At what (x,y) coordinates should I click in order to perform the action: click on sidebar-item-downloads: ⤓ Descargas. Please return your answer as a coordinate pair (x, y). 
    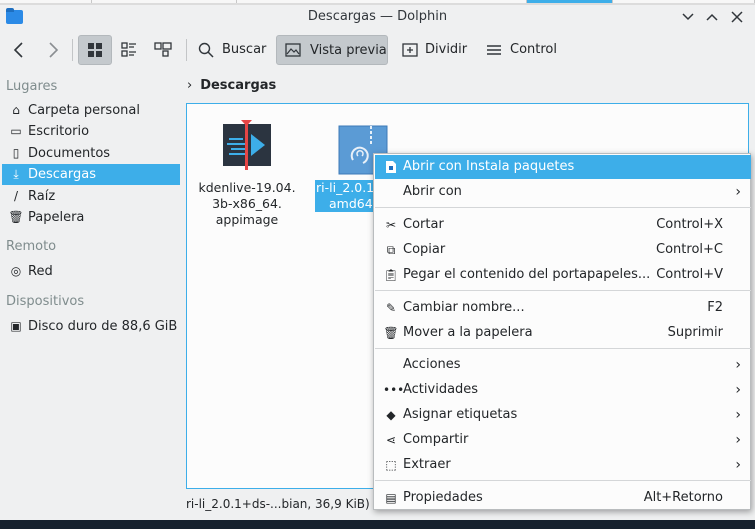
    Looking at the image, I should click on (91, 174).